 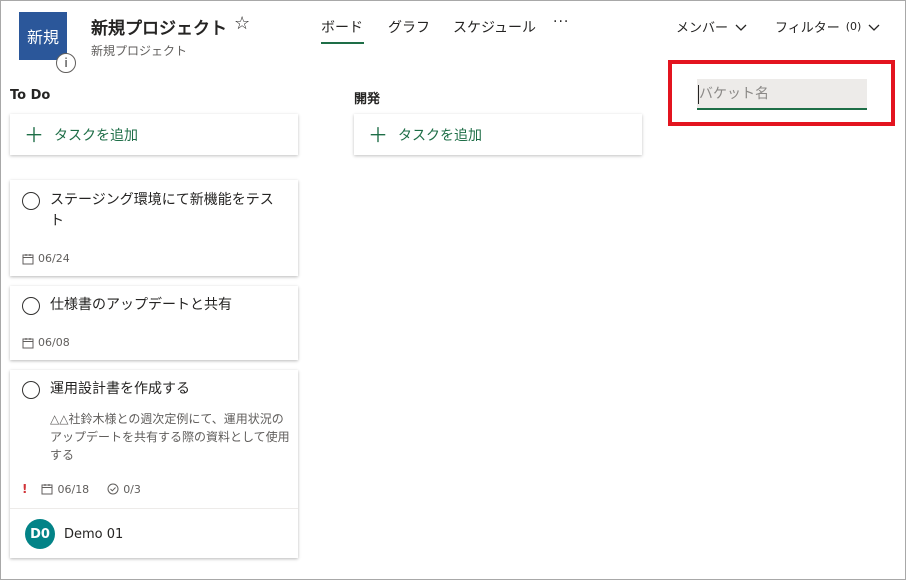 What do you see at coordinates (132, 489) in the screenshot?
I see `checklist-progress: 0/3` at bounding box center [132, 489].